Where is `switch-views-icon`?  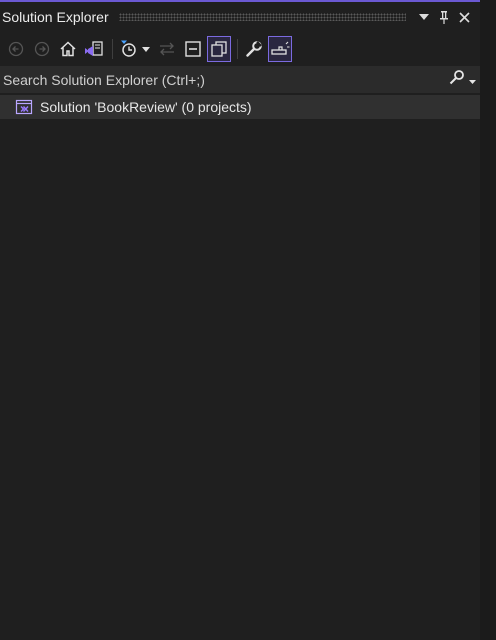 switch-views-icon is located at coordinates (94, 49).